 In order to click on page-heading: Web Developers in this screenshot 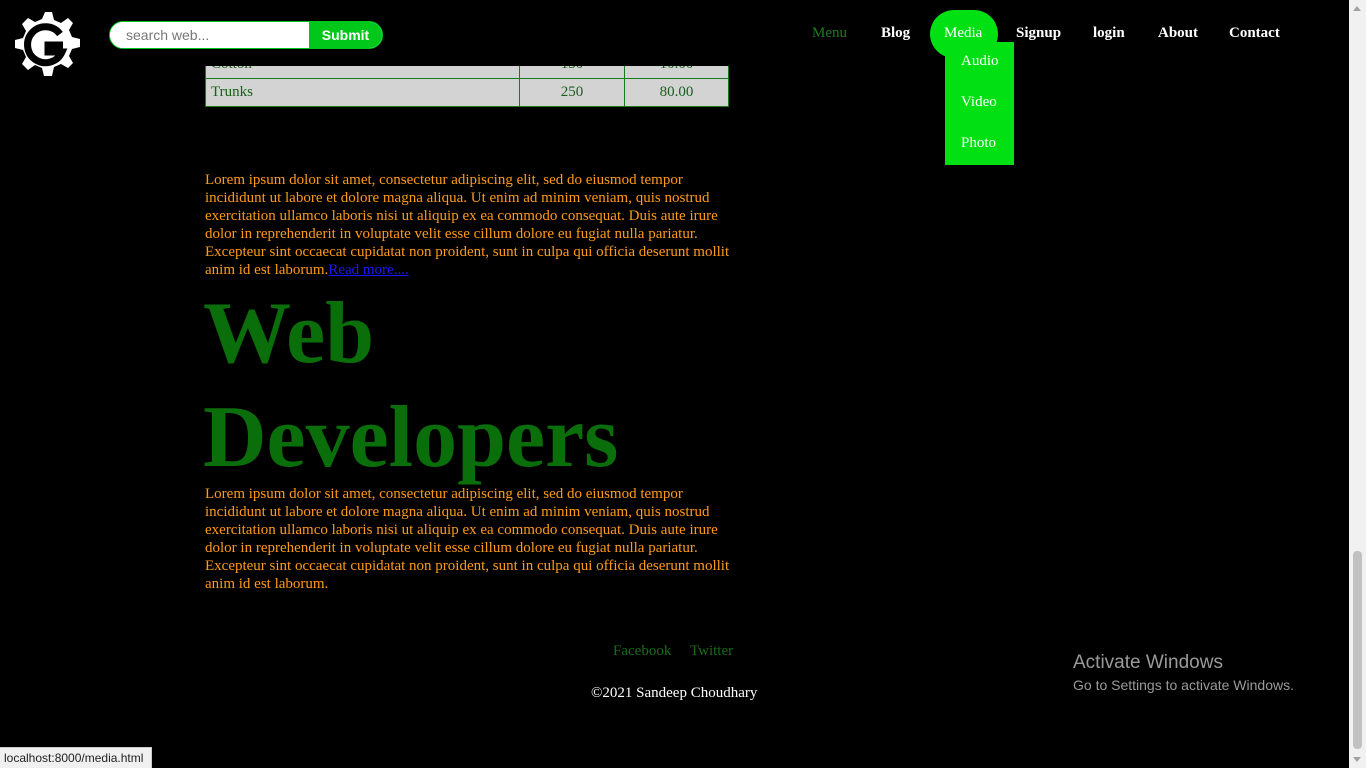, I will do `click(411, 385)`.